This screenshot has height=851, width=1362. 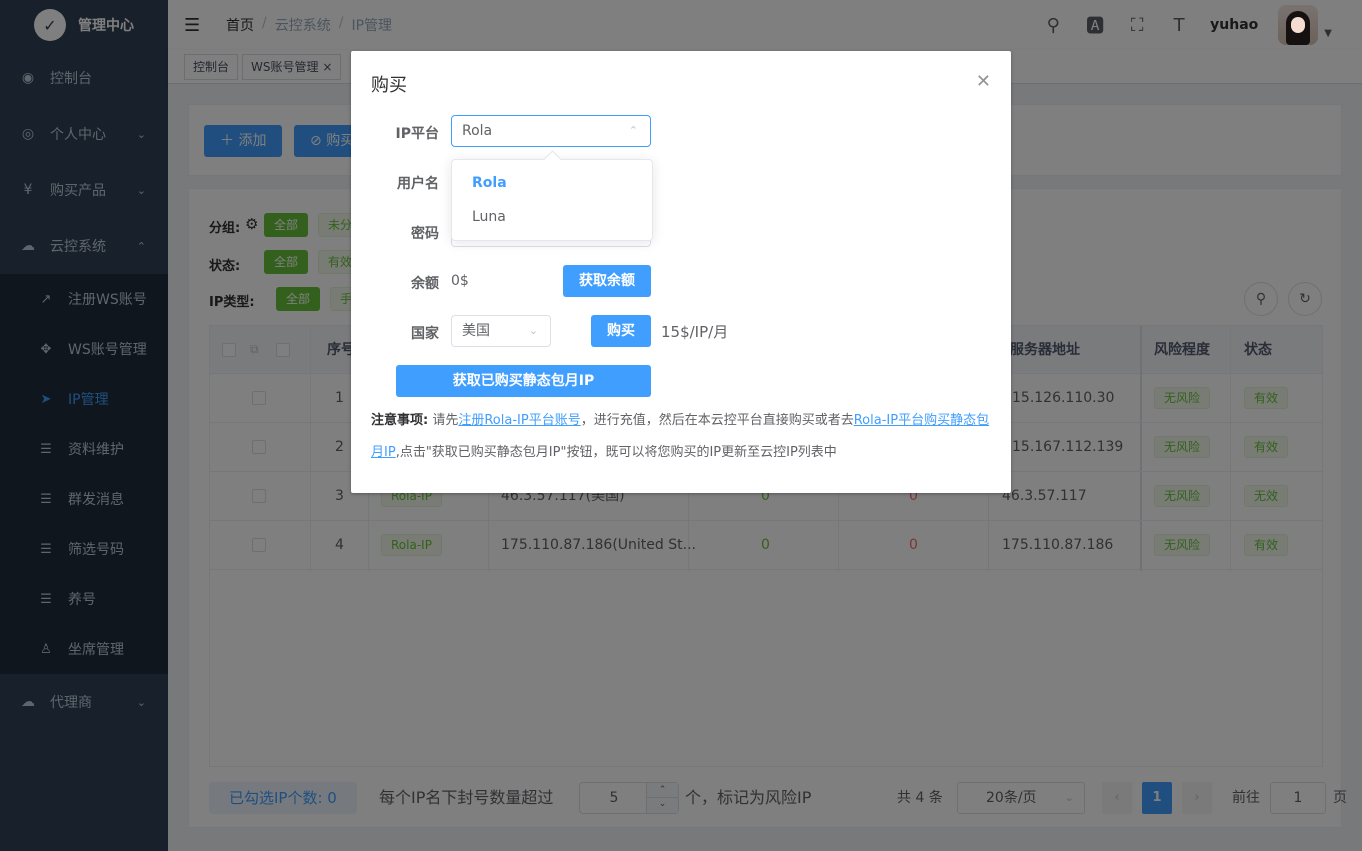 What do you see at coordinates (476, 331) in the screenshot?
I see `country-value: 美国` at bounding box center [476, 331].